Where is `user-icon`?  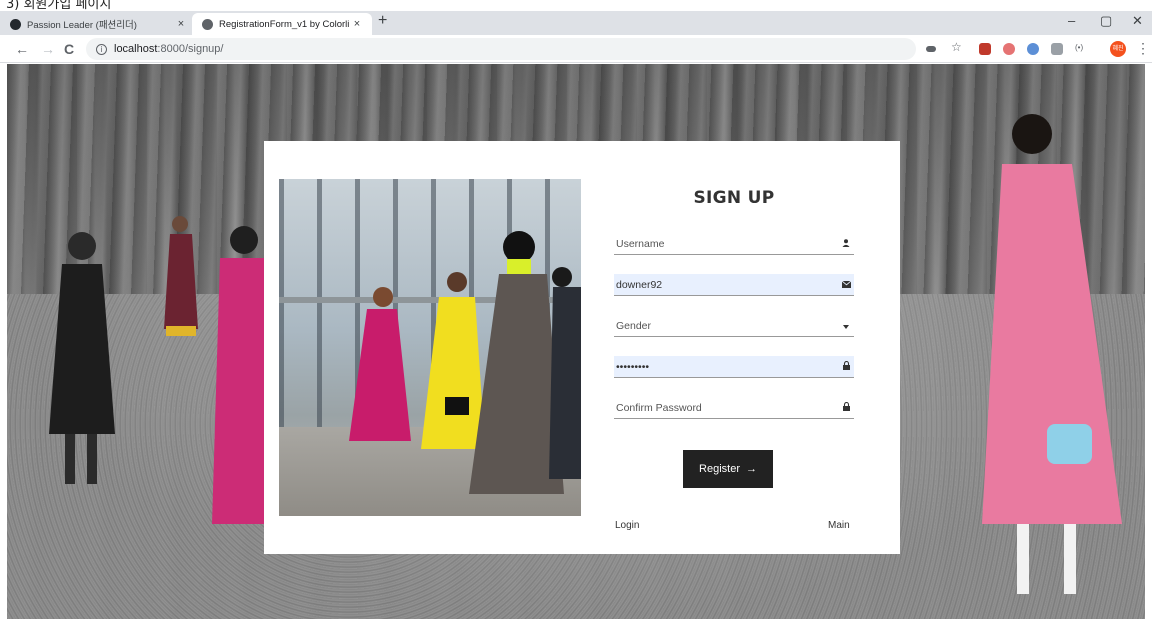 user-icon is located at coordinates (846, 243).